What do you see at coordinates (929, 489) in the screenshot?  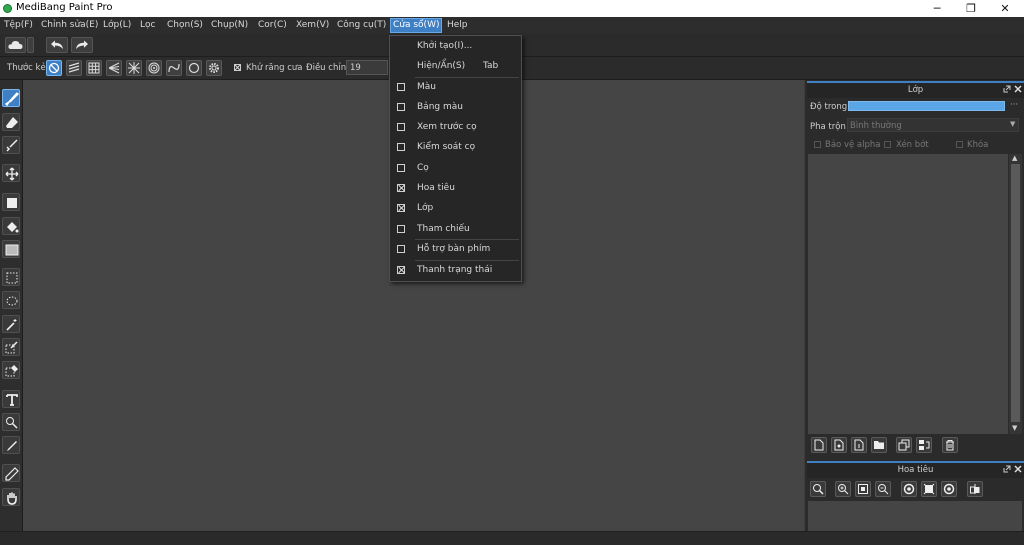 I see `reset-rotation-button` at bounding box center [929, 489].